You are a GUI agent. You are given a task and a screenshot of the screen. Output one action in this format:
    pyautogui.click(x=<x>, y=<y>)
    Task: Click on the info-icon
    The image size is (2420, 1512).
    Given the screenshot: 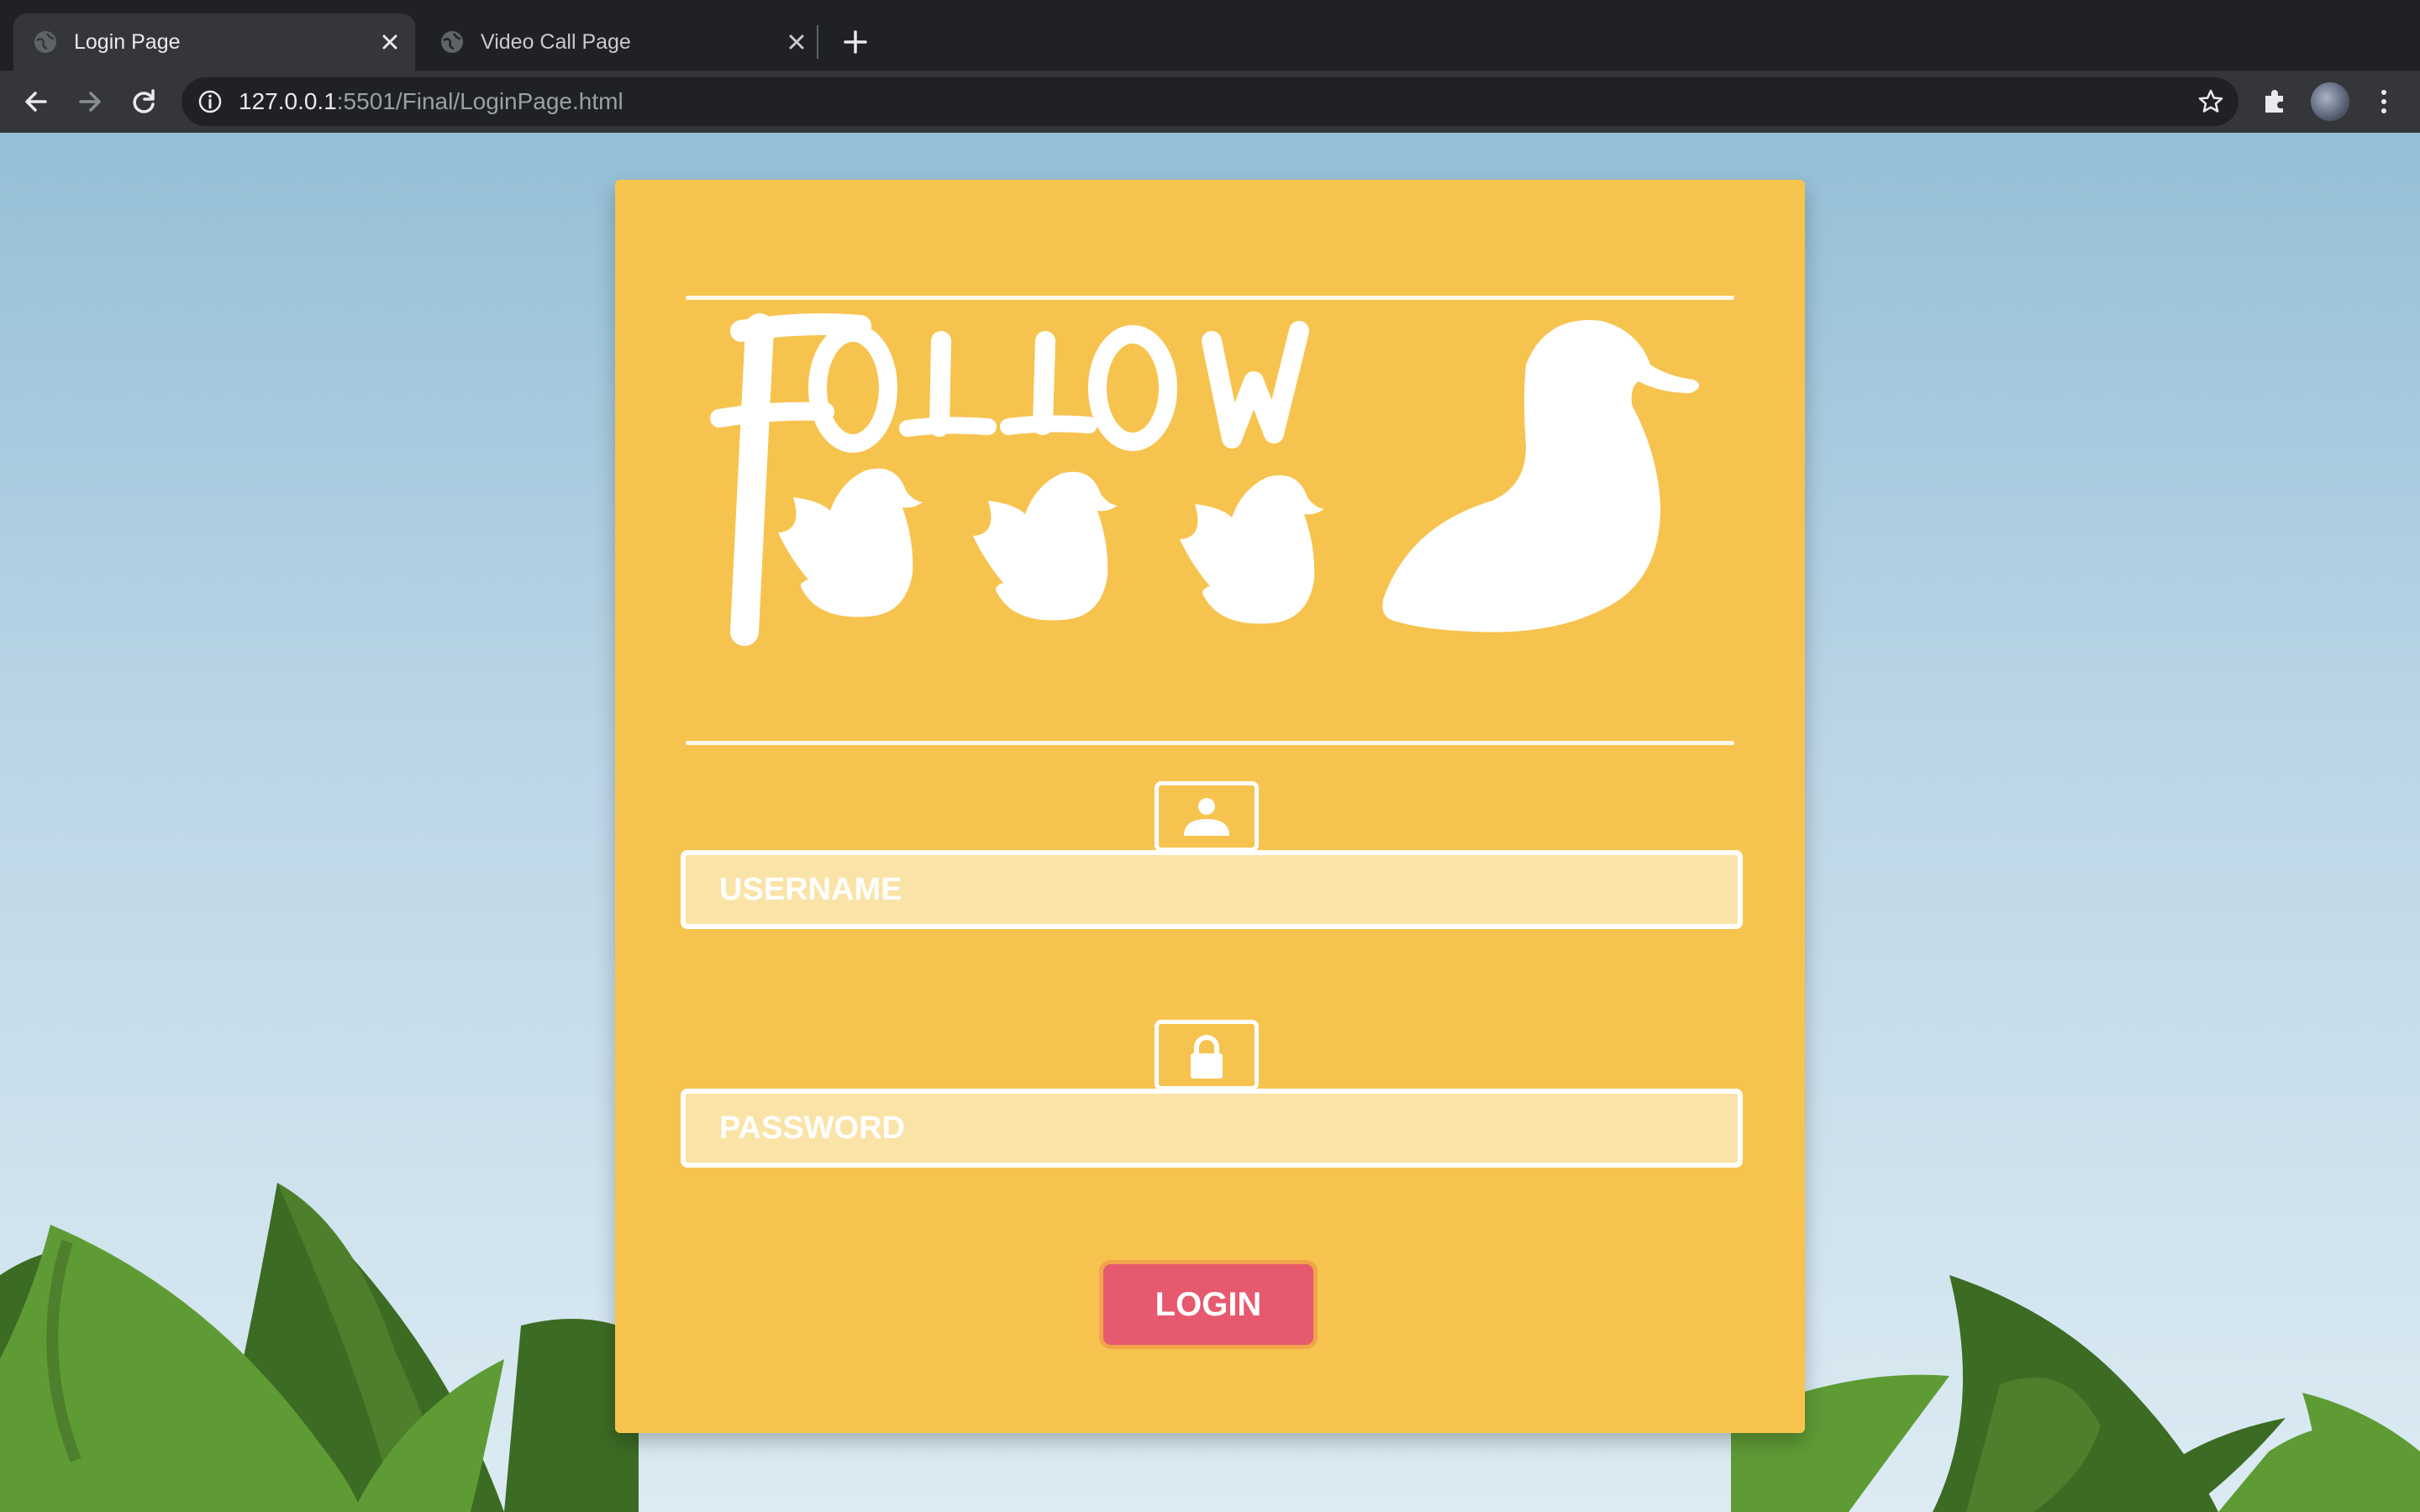 What is the action you would take?
    pyautogui.click(x=210, y=101)
    